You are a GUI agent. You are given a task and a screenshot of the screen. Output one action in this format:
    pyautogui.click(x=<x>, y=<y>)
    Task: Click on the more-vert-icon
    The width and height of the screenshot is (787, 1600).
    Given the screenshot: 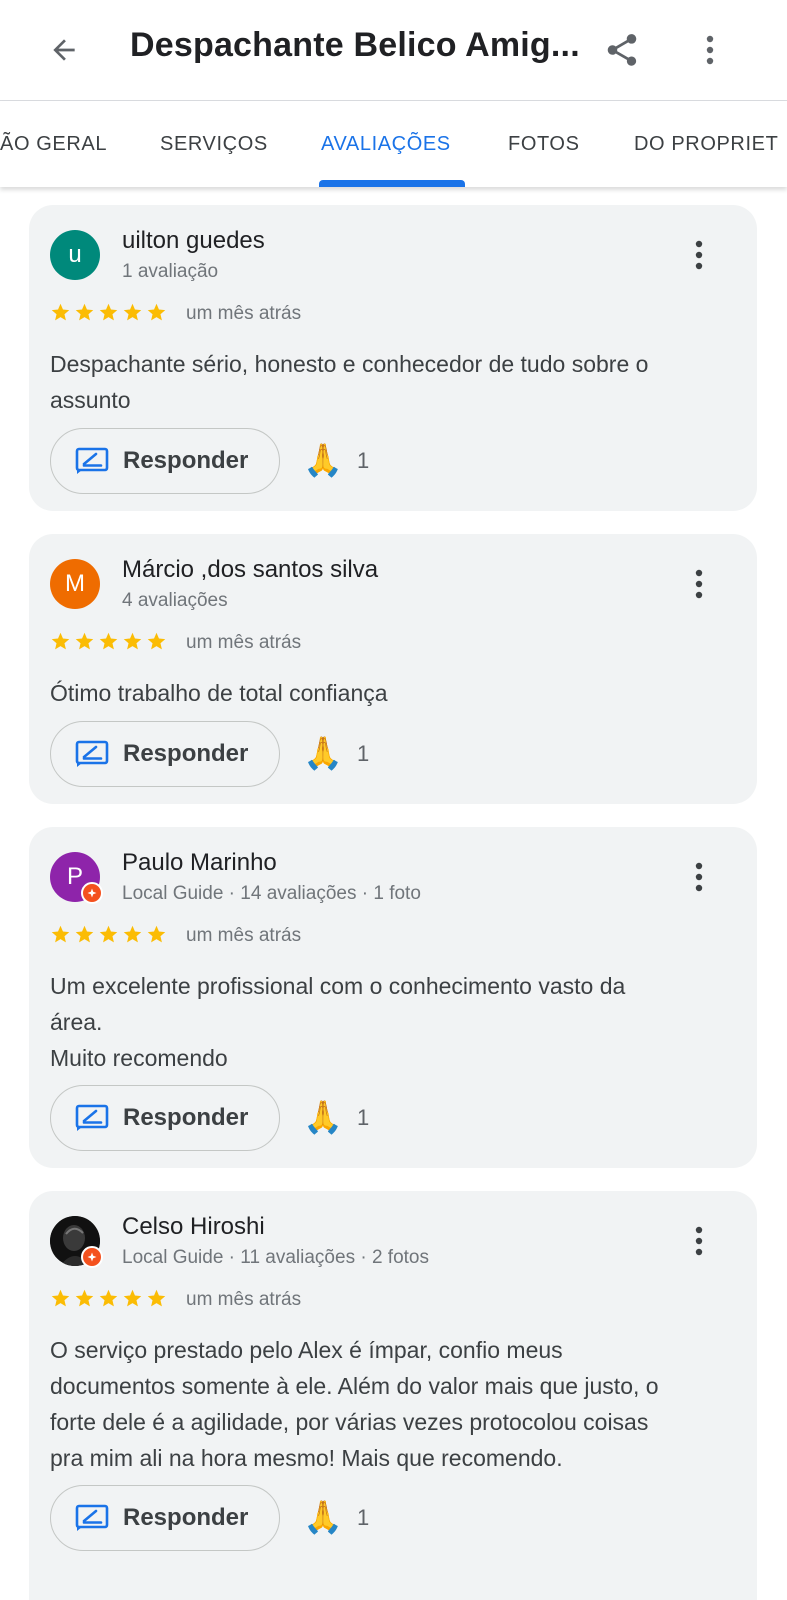 What is the action you would take?
    pyautogui.click(x=710, y=50)
    